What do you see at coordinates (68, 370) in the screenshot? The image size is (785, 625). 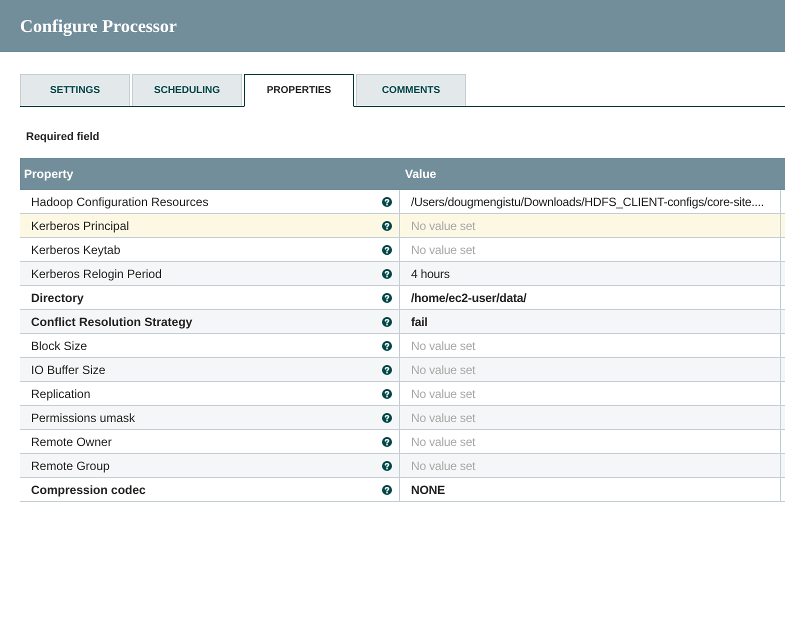 I see `property-name: IO Buffer Size` at bounding box center [68, 370].